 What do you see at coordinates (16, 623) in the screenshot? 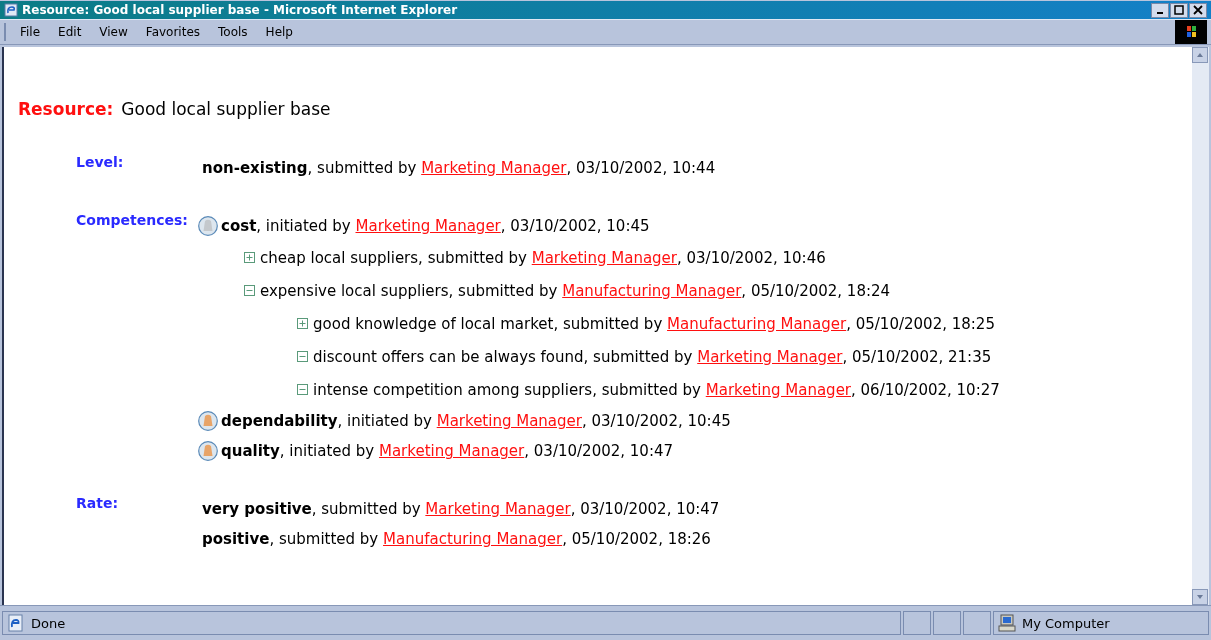
I see `page-icon` at bounding box center [16, 623].